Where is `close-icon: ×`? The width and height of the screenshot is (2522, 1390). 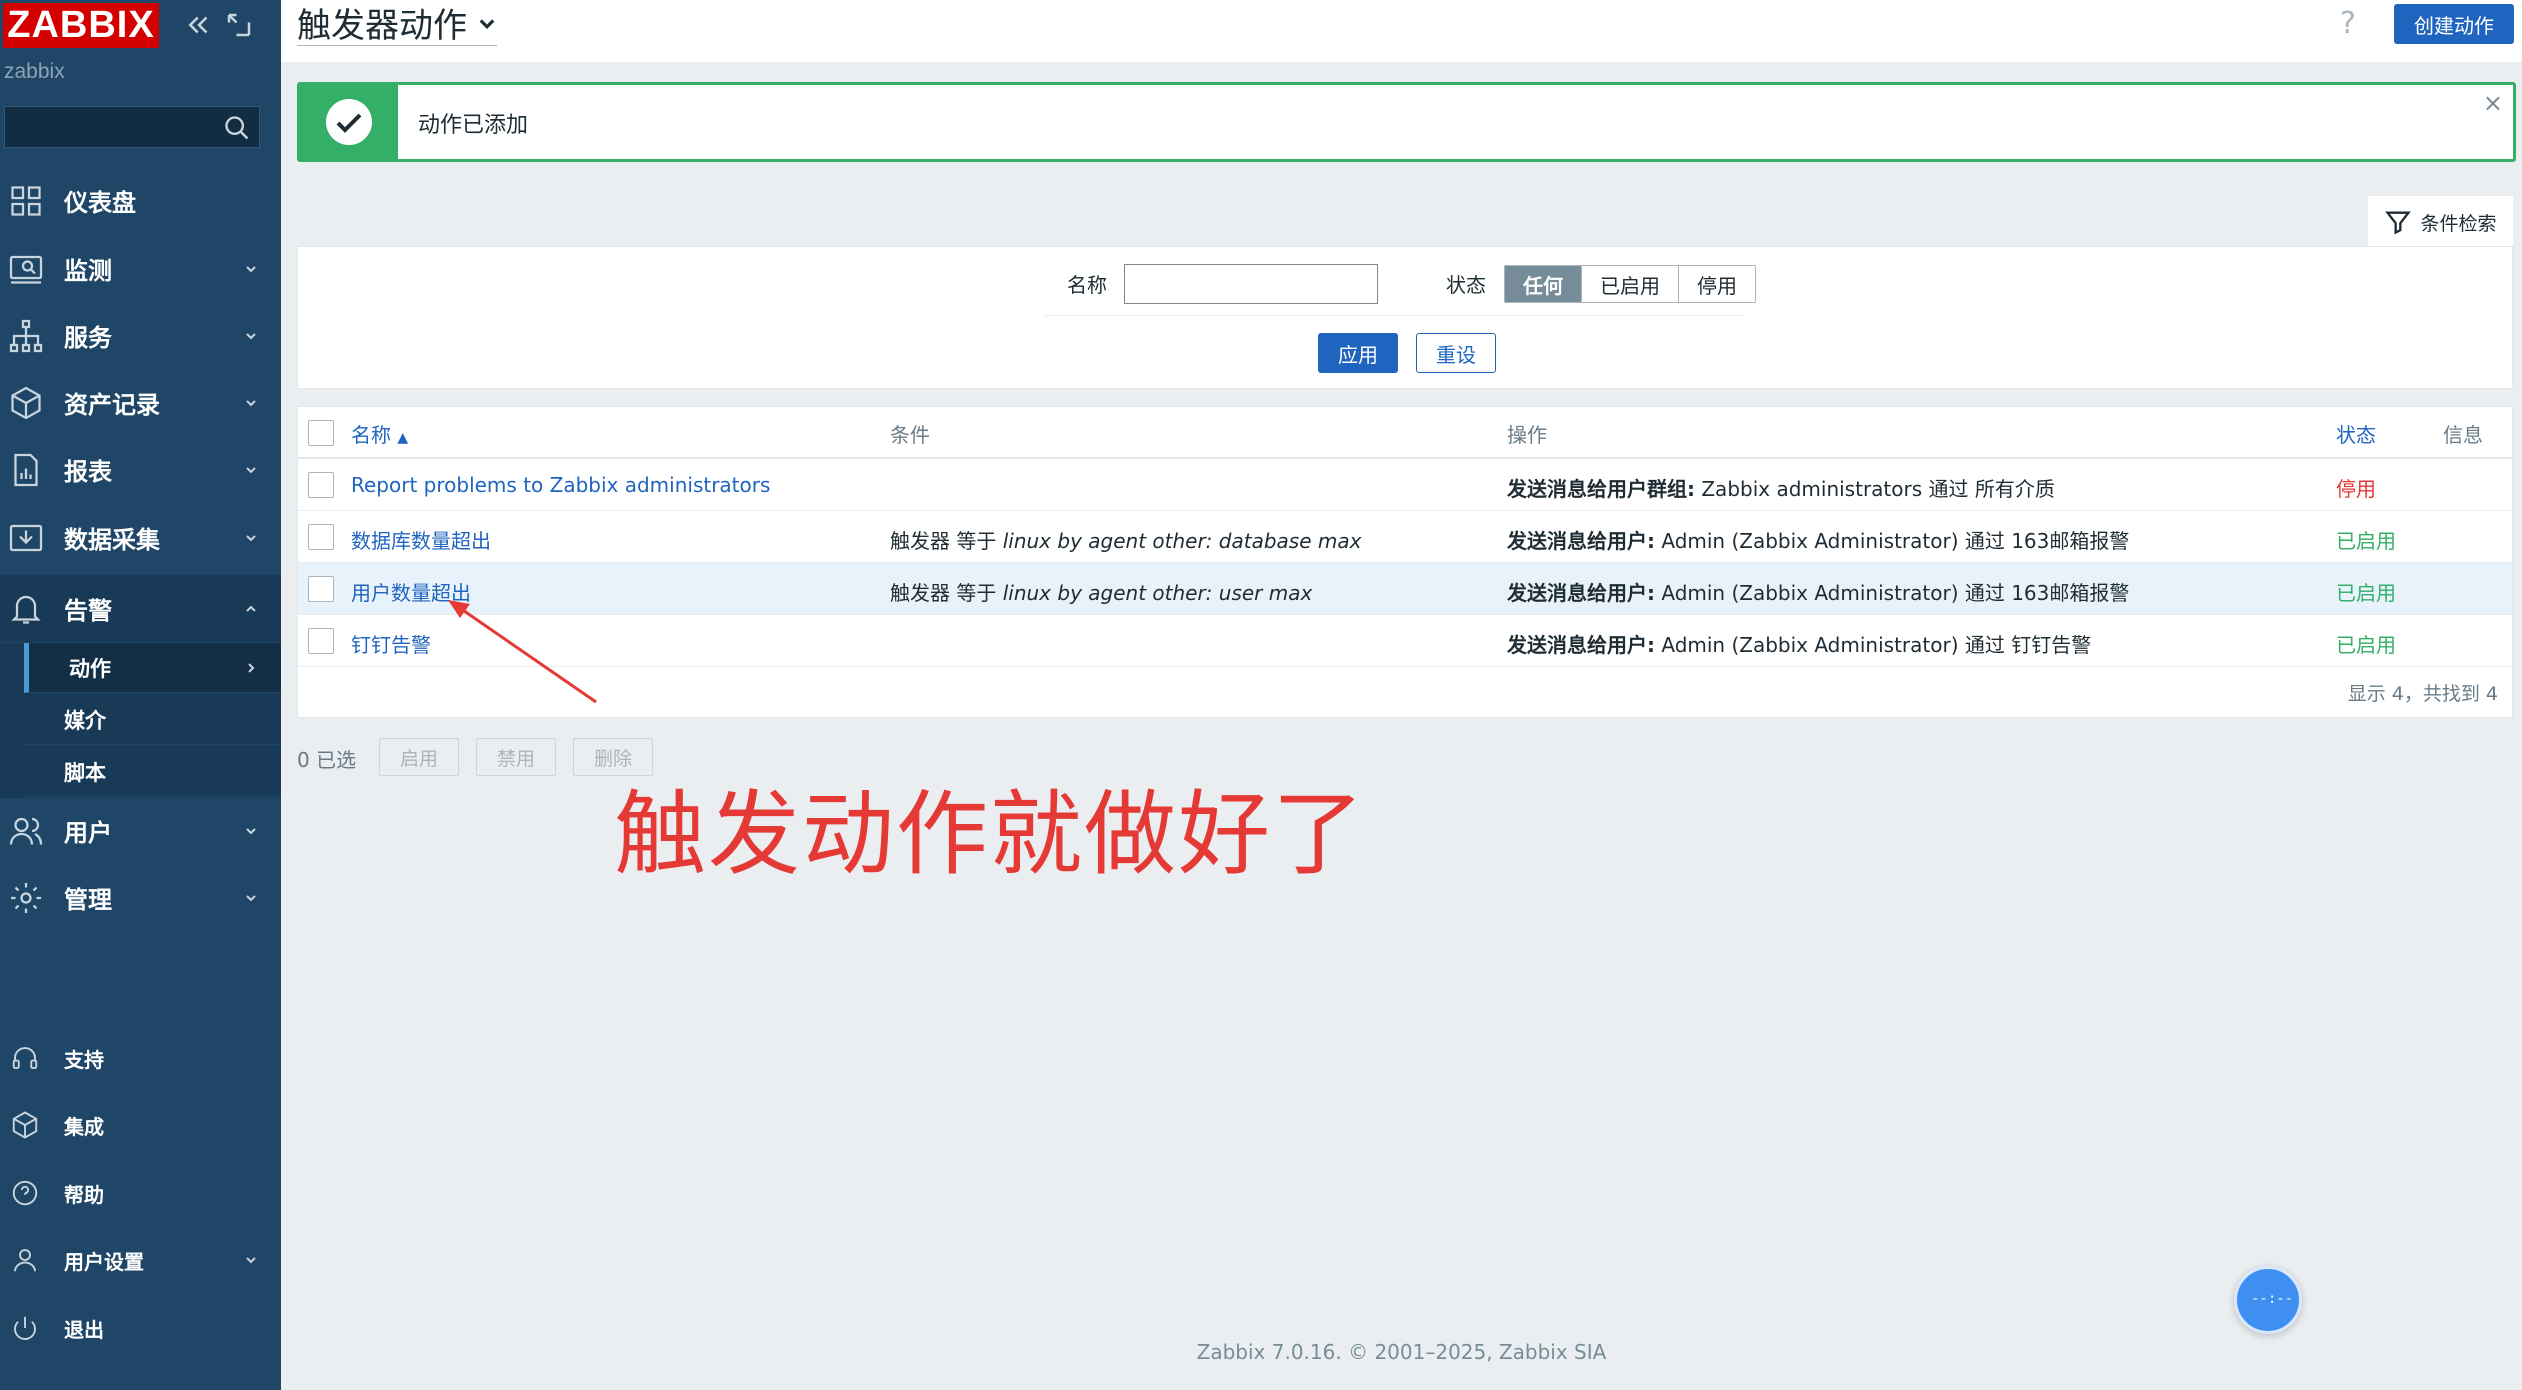 close-icon: × is located at coordinates (2493, 103).